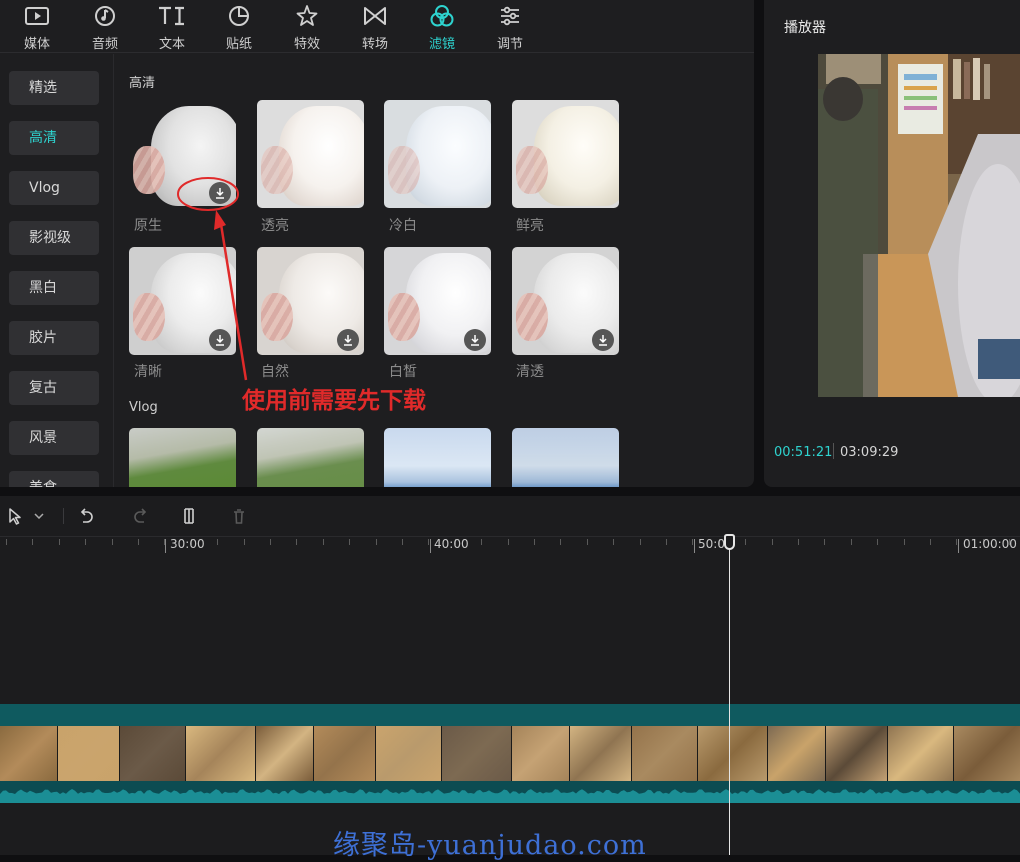  What do you see at coordinates (54, 138) in the screenshot?
I see `category-hd: 高清` at bounding box center [54, 138].